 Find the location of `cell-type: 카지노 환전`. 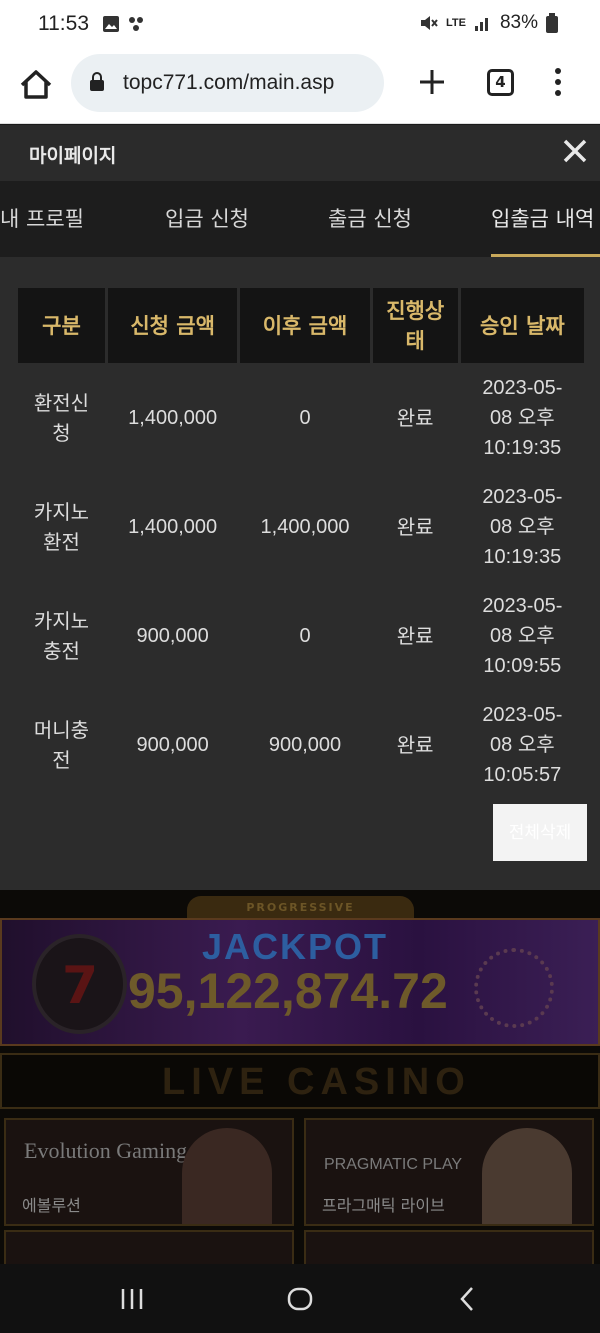

cell-type: 카지노 환전 is located at coordinates (61, 526).